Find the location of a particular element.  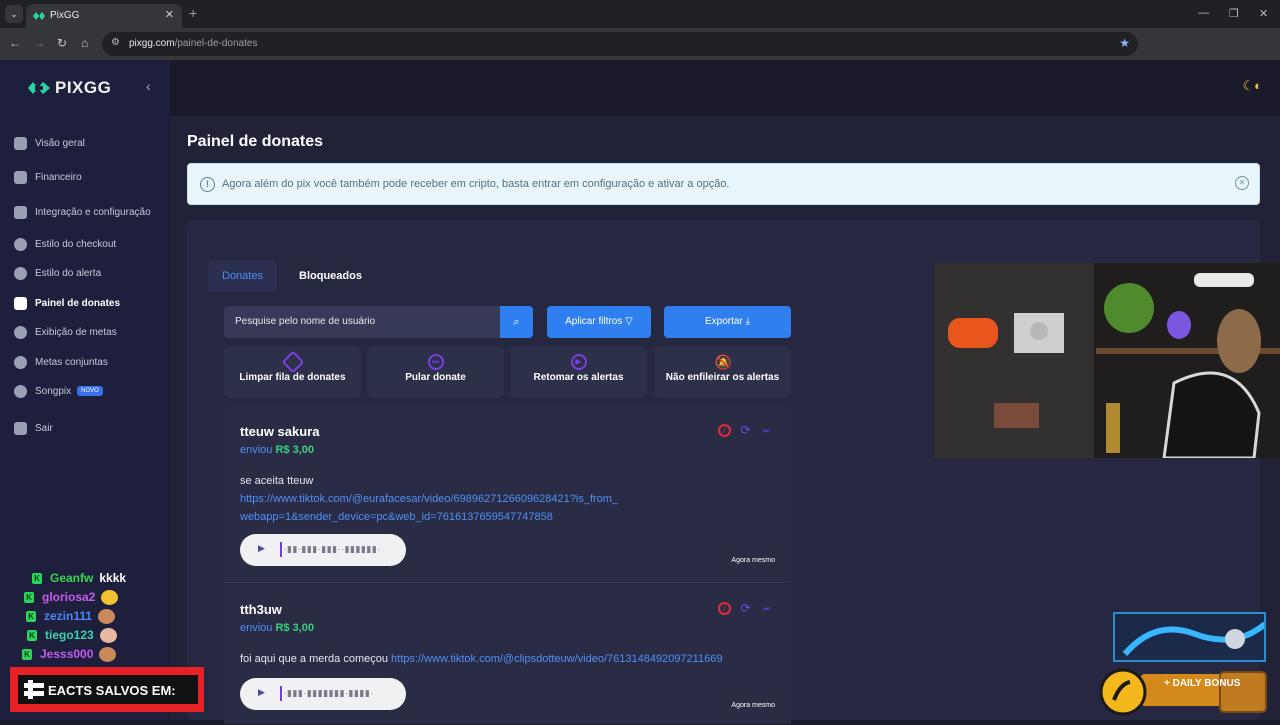

reacts-banner-text: EACTS SALVOS EM: is located at coordinates (112, 690).